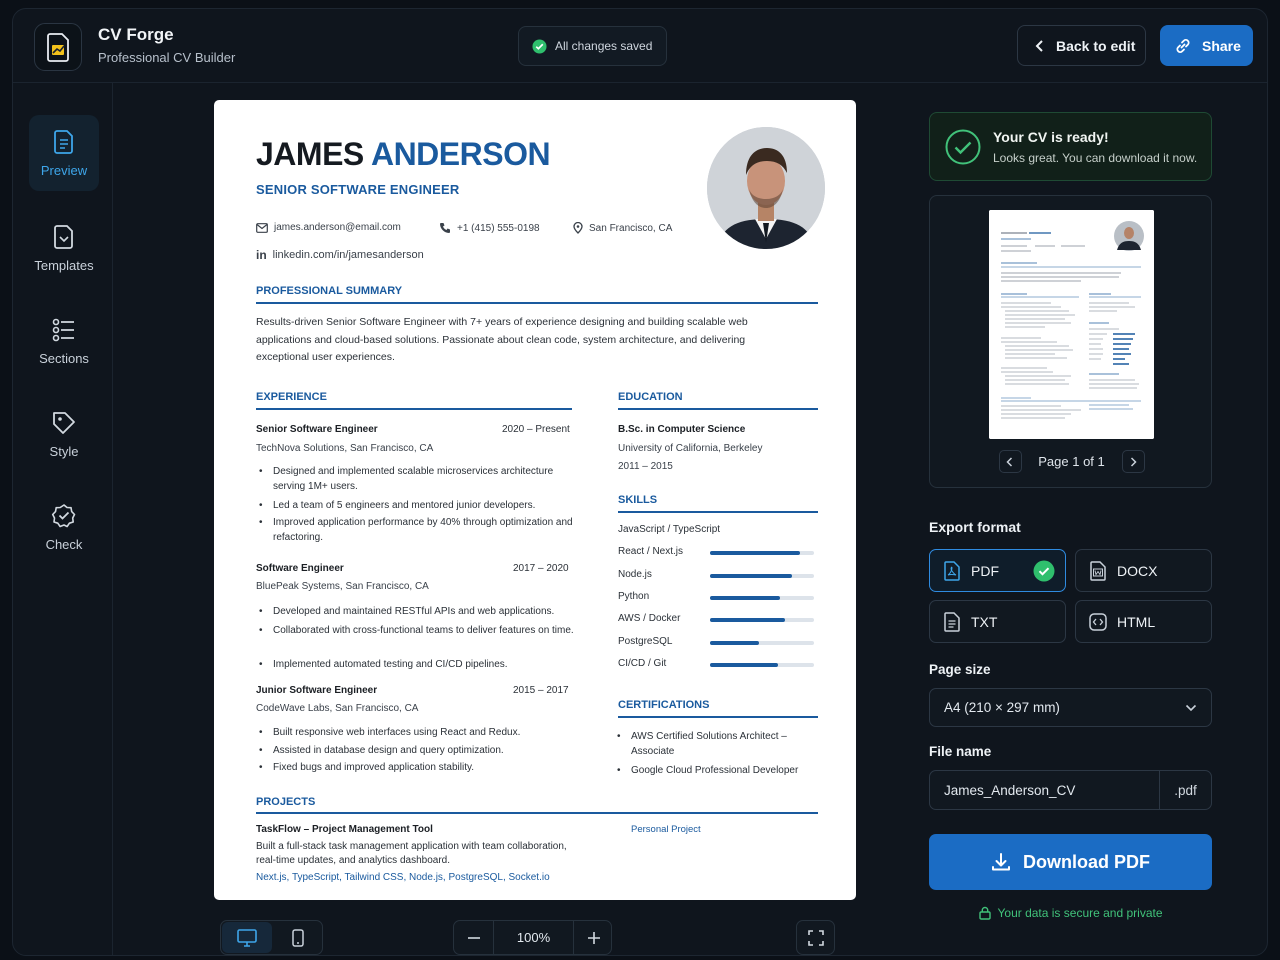  Describe the element at coordinates (645, 466) in the screenshot. I see `education-years: 2011 – 2015` at that location.